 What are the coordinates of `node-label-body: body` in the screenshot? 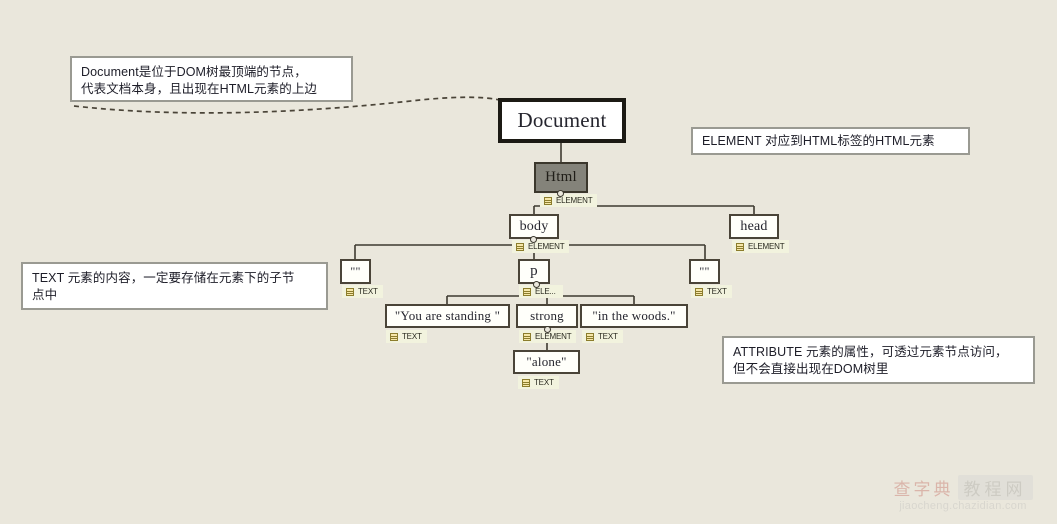 It's located at (534, 226).